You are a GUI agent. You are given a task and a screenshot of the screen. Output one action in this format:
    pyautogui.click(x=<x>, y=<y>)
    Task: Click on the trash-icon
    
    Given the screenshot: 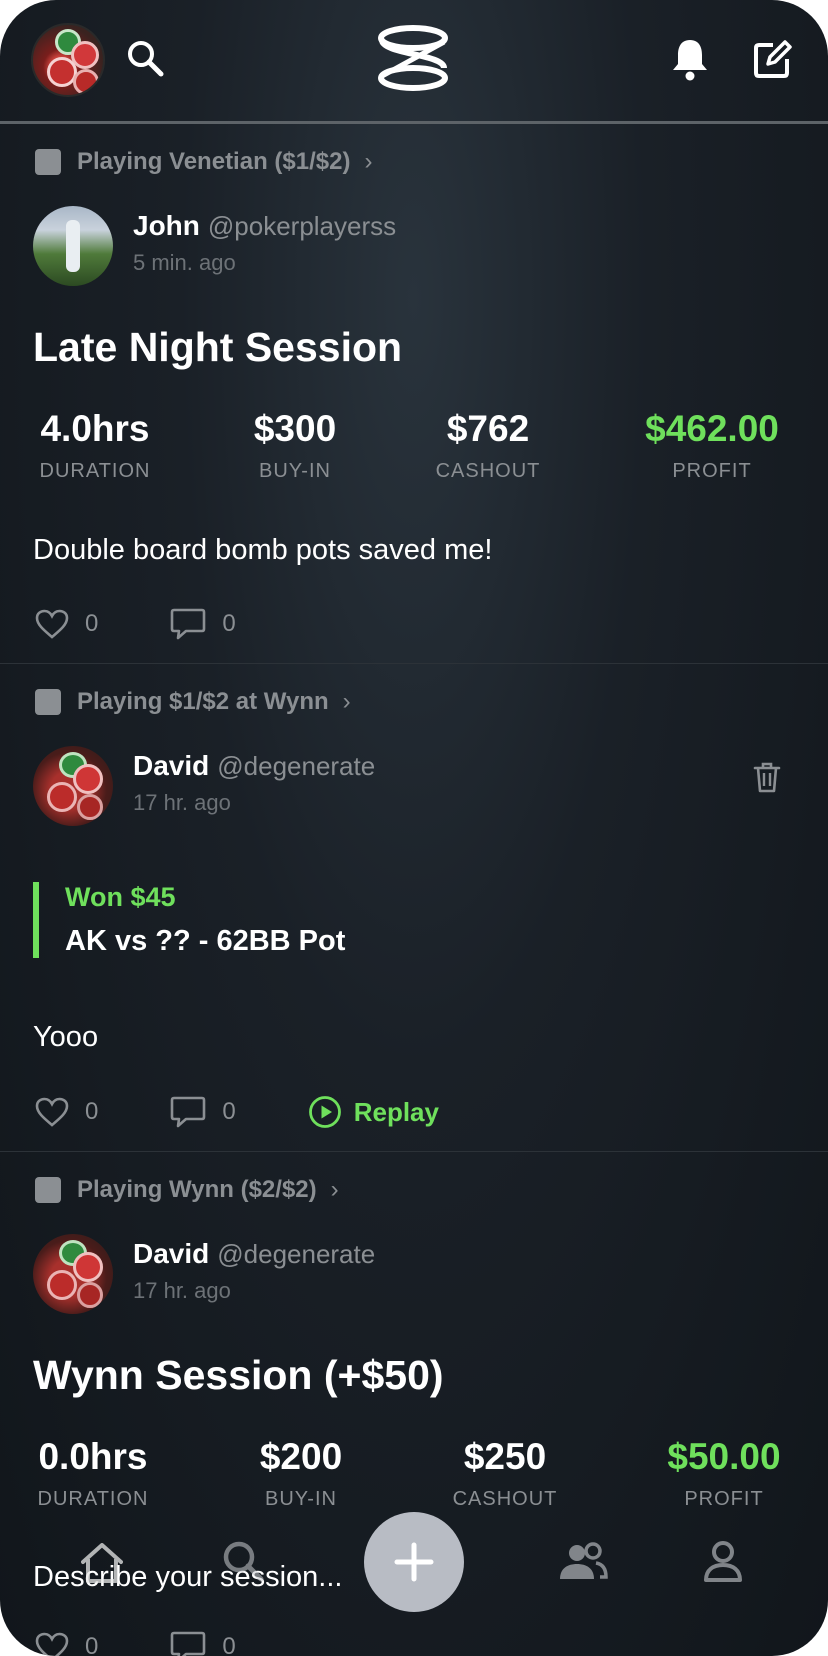 What is the action you would take?
    pyautogui.click(x=767, y=777)
    